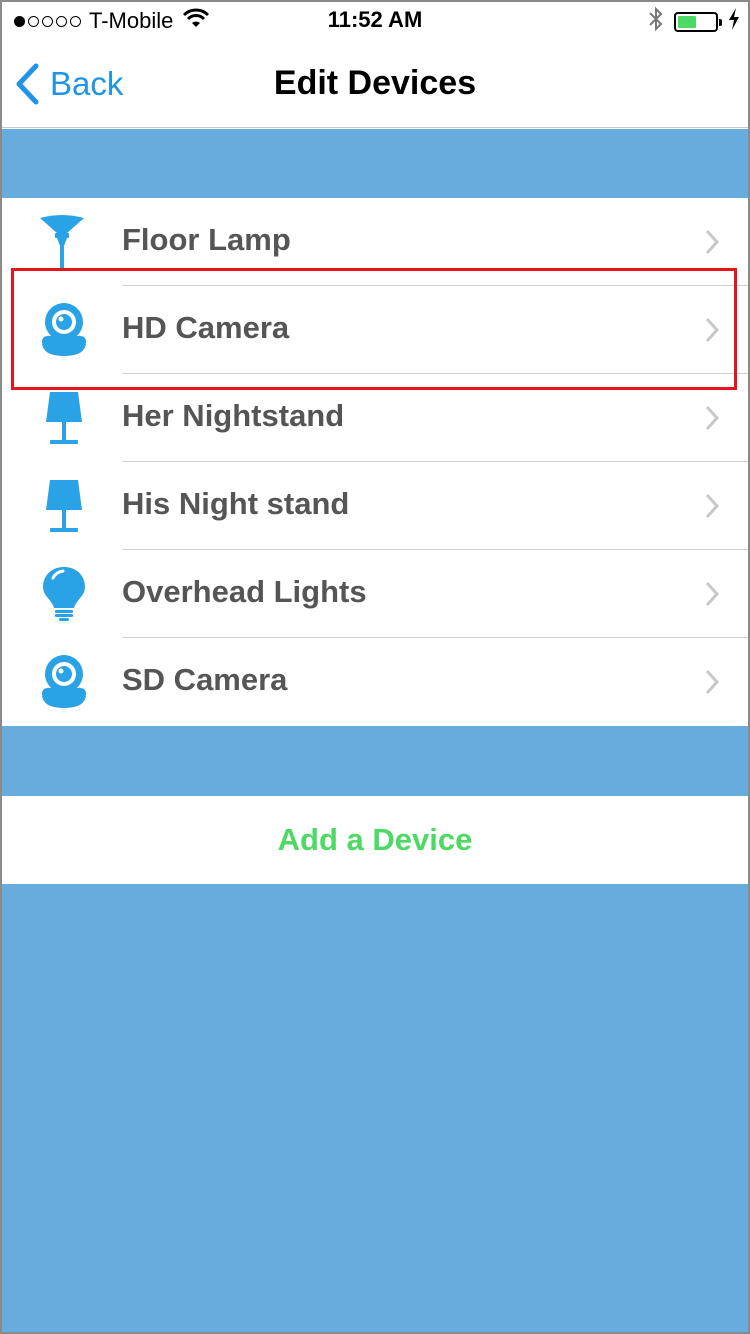 Image resolution: width=750 pixels, height=1334 pixels. Describe the element at coordinates (698, 22) in the screenshot. I see `battery-icon` at that location.